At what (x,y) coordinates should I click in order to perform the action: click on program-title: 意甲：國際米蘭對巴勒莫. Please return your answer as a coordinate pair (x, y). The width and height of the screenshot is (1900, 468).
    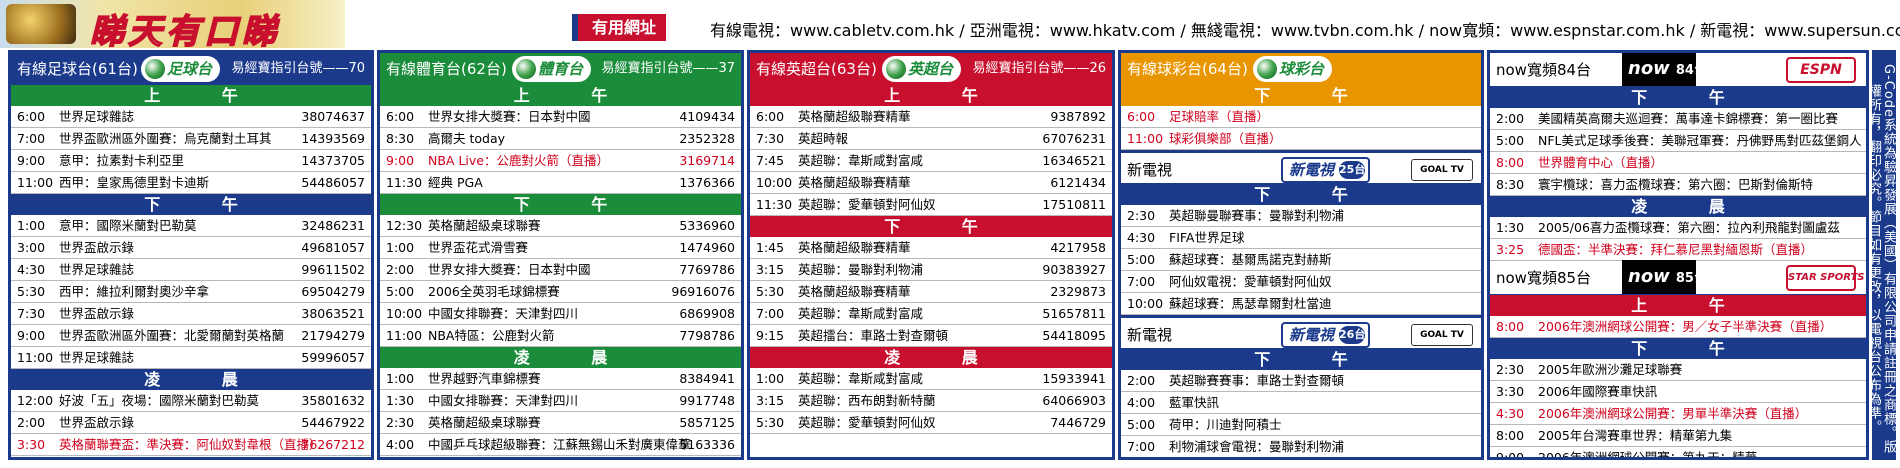
    Looking at the image, I should click on (128, 225).